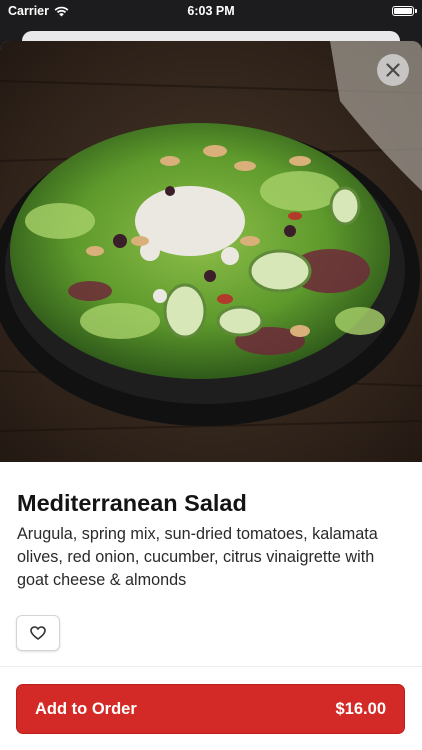  What do you see at coordinates (210, 709) in the screenshot?
I see `add-to-order-button: Add to Order $16.00` at bounding box center [210, 709].